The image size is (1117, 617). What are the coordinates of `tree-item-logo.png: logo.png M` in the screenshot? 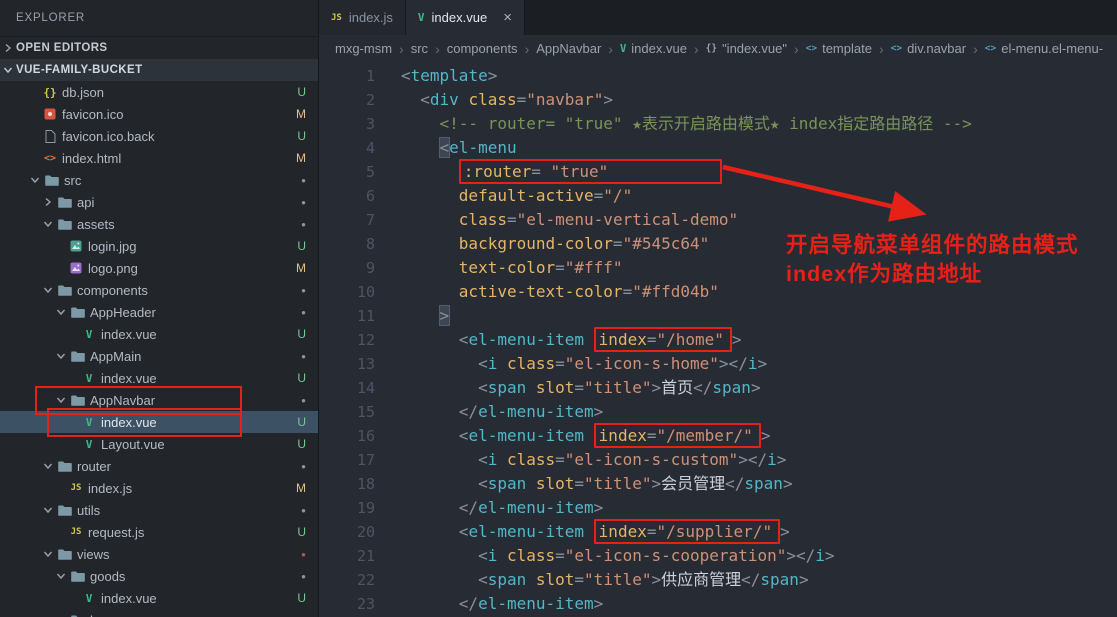 It's located at (159, 268).